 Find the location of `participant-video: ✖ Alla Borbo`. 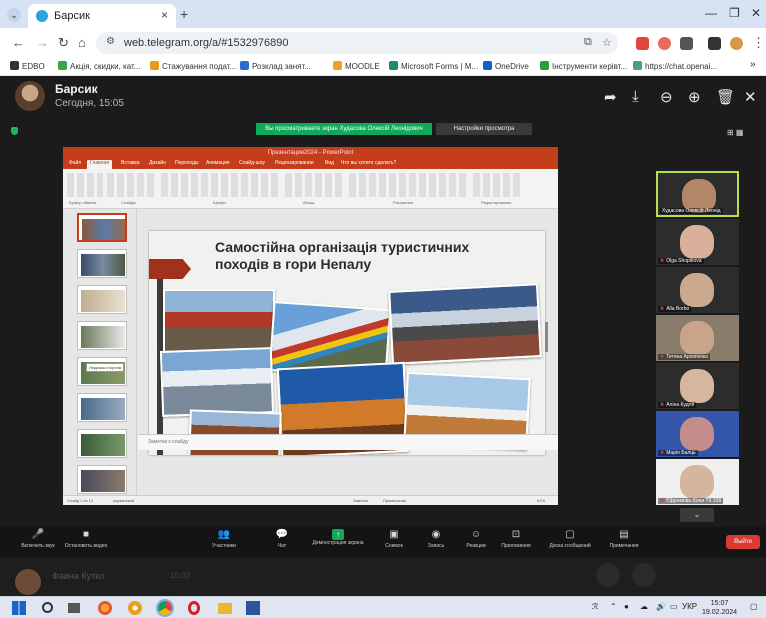

participant-video: ✖ Alla Borbo is located at coordinates (697, 290).